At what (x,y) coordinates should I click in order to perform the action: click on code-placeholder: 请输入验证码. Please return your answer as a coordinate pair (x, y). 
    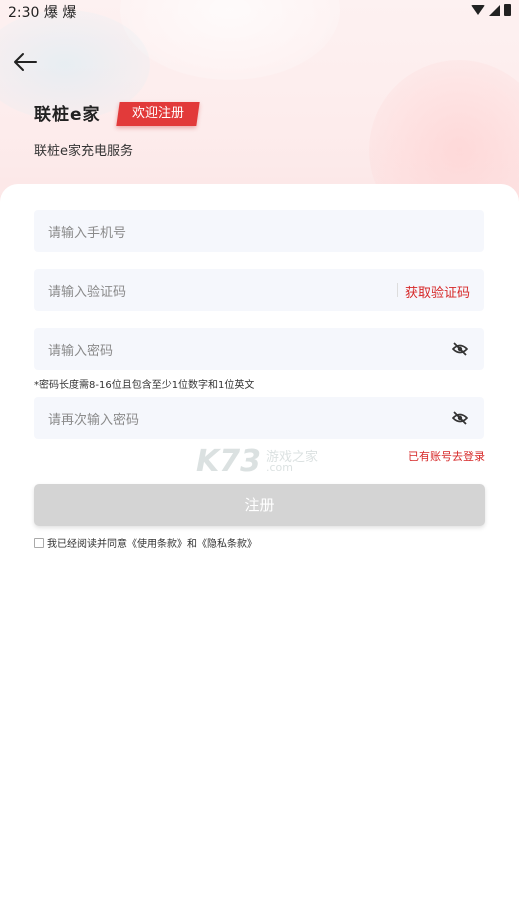
    Looking at the image, I should click on (87, 292).